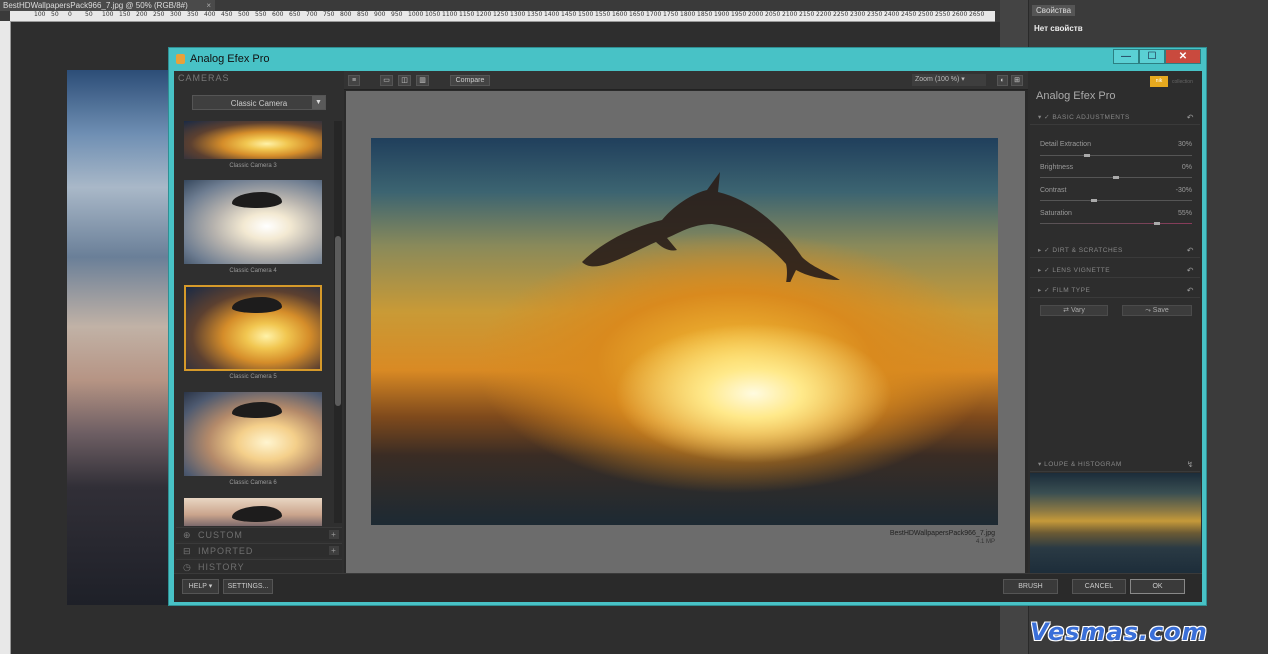  What do you see at coordinates (535, 14) in the screenshot?
I see `ruler-tick-label: 1350` at bounding box center [535, 14].